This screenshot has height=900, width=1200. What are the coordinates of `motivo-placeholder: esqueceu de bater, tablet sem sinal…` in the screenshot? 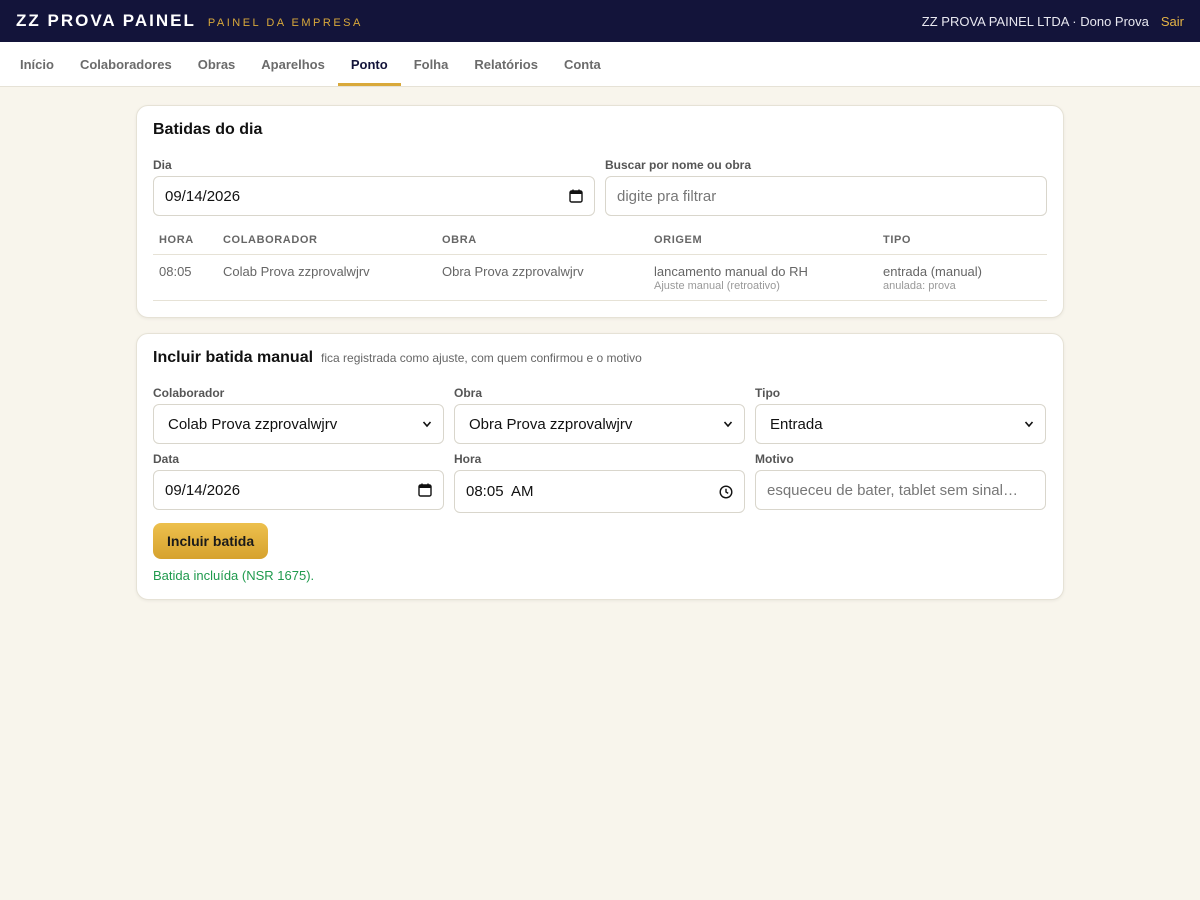 It's located at (892, 490).